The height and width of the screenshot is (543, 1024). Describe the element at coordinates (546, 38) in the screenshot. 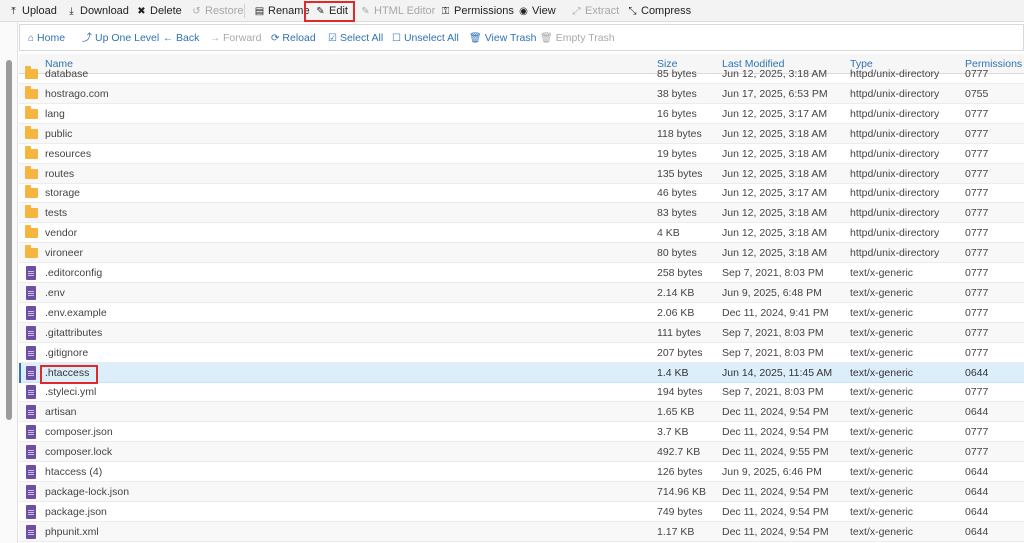

I see `trash-icon: 🗑` at that location.